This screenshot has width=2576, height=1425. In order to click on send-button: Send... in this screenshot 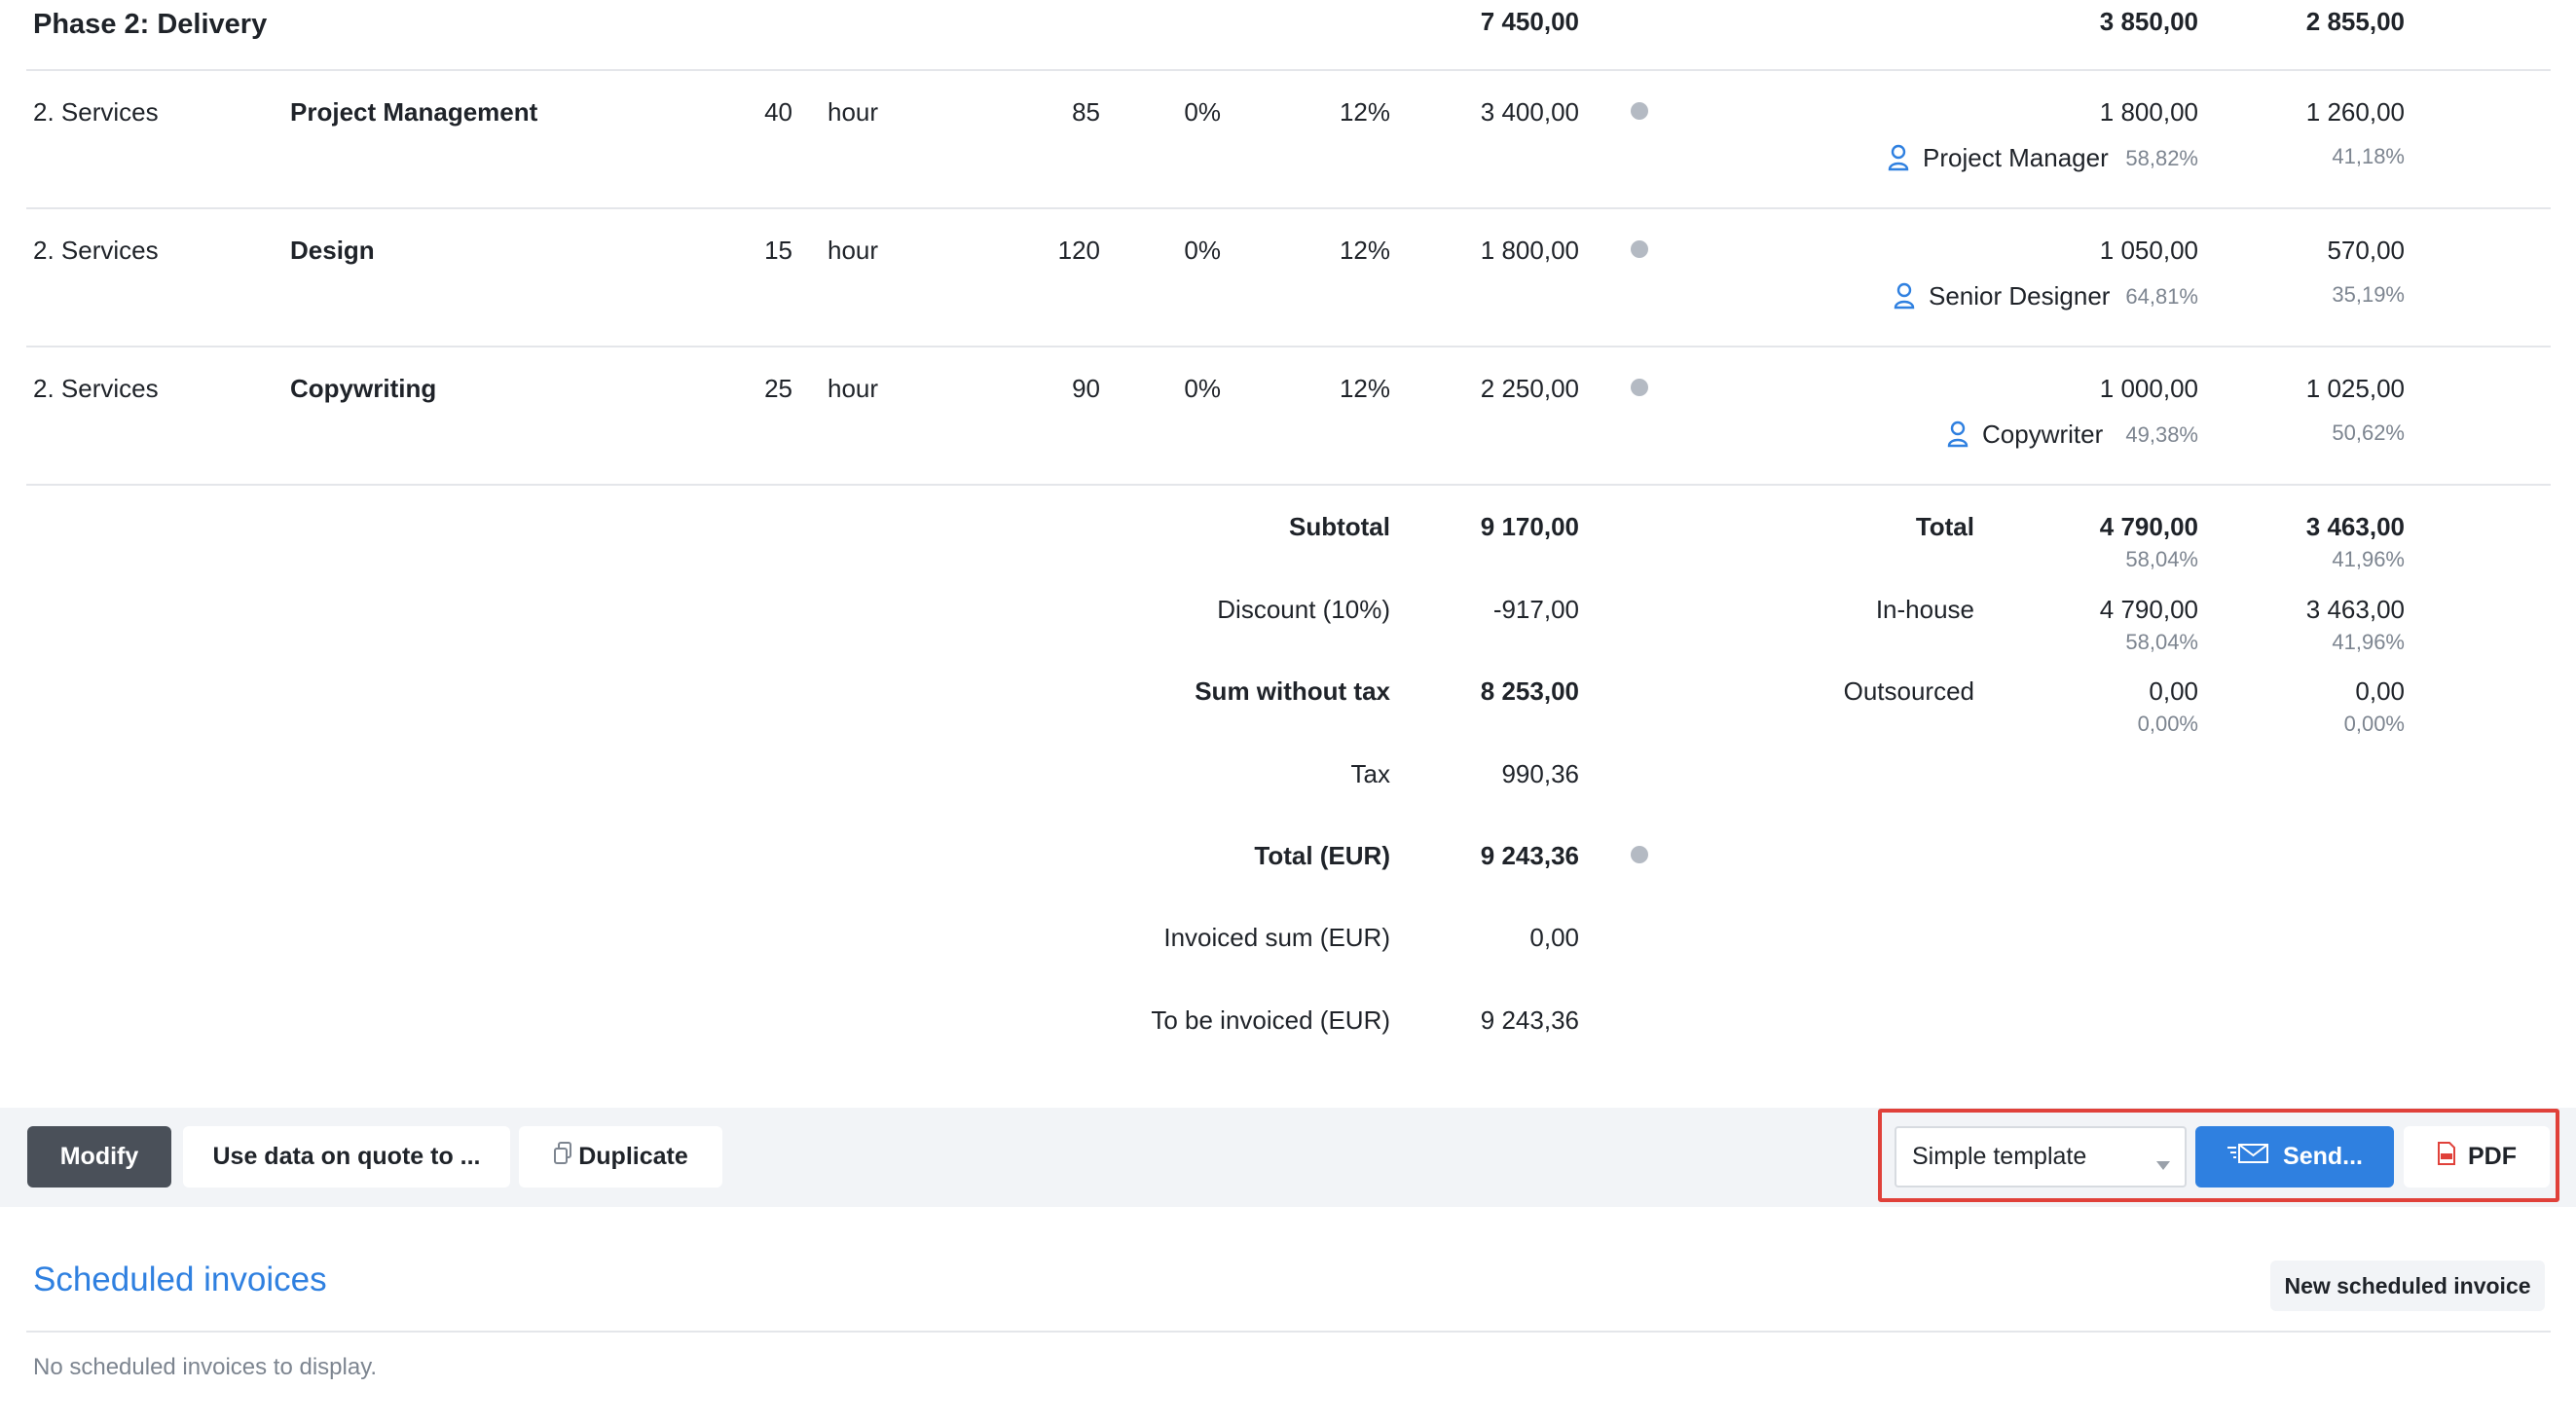, I will do `click(2294, 1157)`.